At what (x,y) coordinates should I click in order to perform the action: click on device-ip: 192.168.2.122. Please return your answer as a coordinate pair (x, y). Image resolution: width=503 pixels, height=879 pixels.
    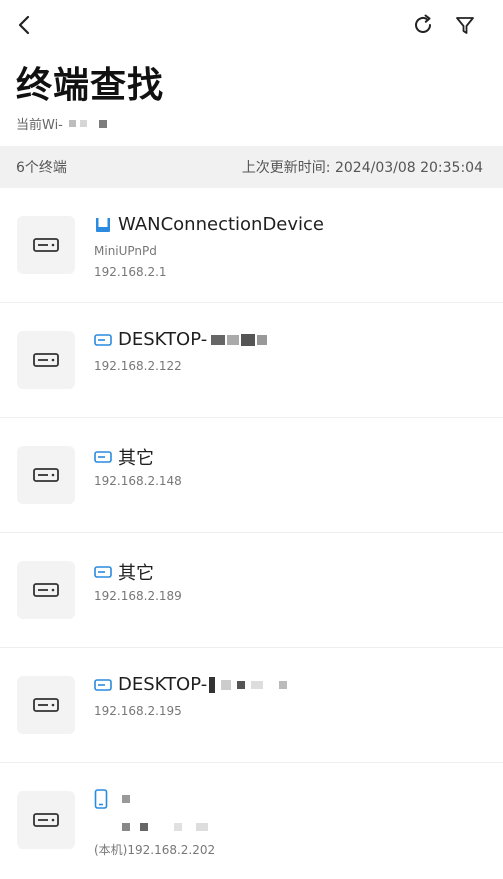
    Looking at the image, I should click on (138, 366).